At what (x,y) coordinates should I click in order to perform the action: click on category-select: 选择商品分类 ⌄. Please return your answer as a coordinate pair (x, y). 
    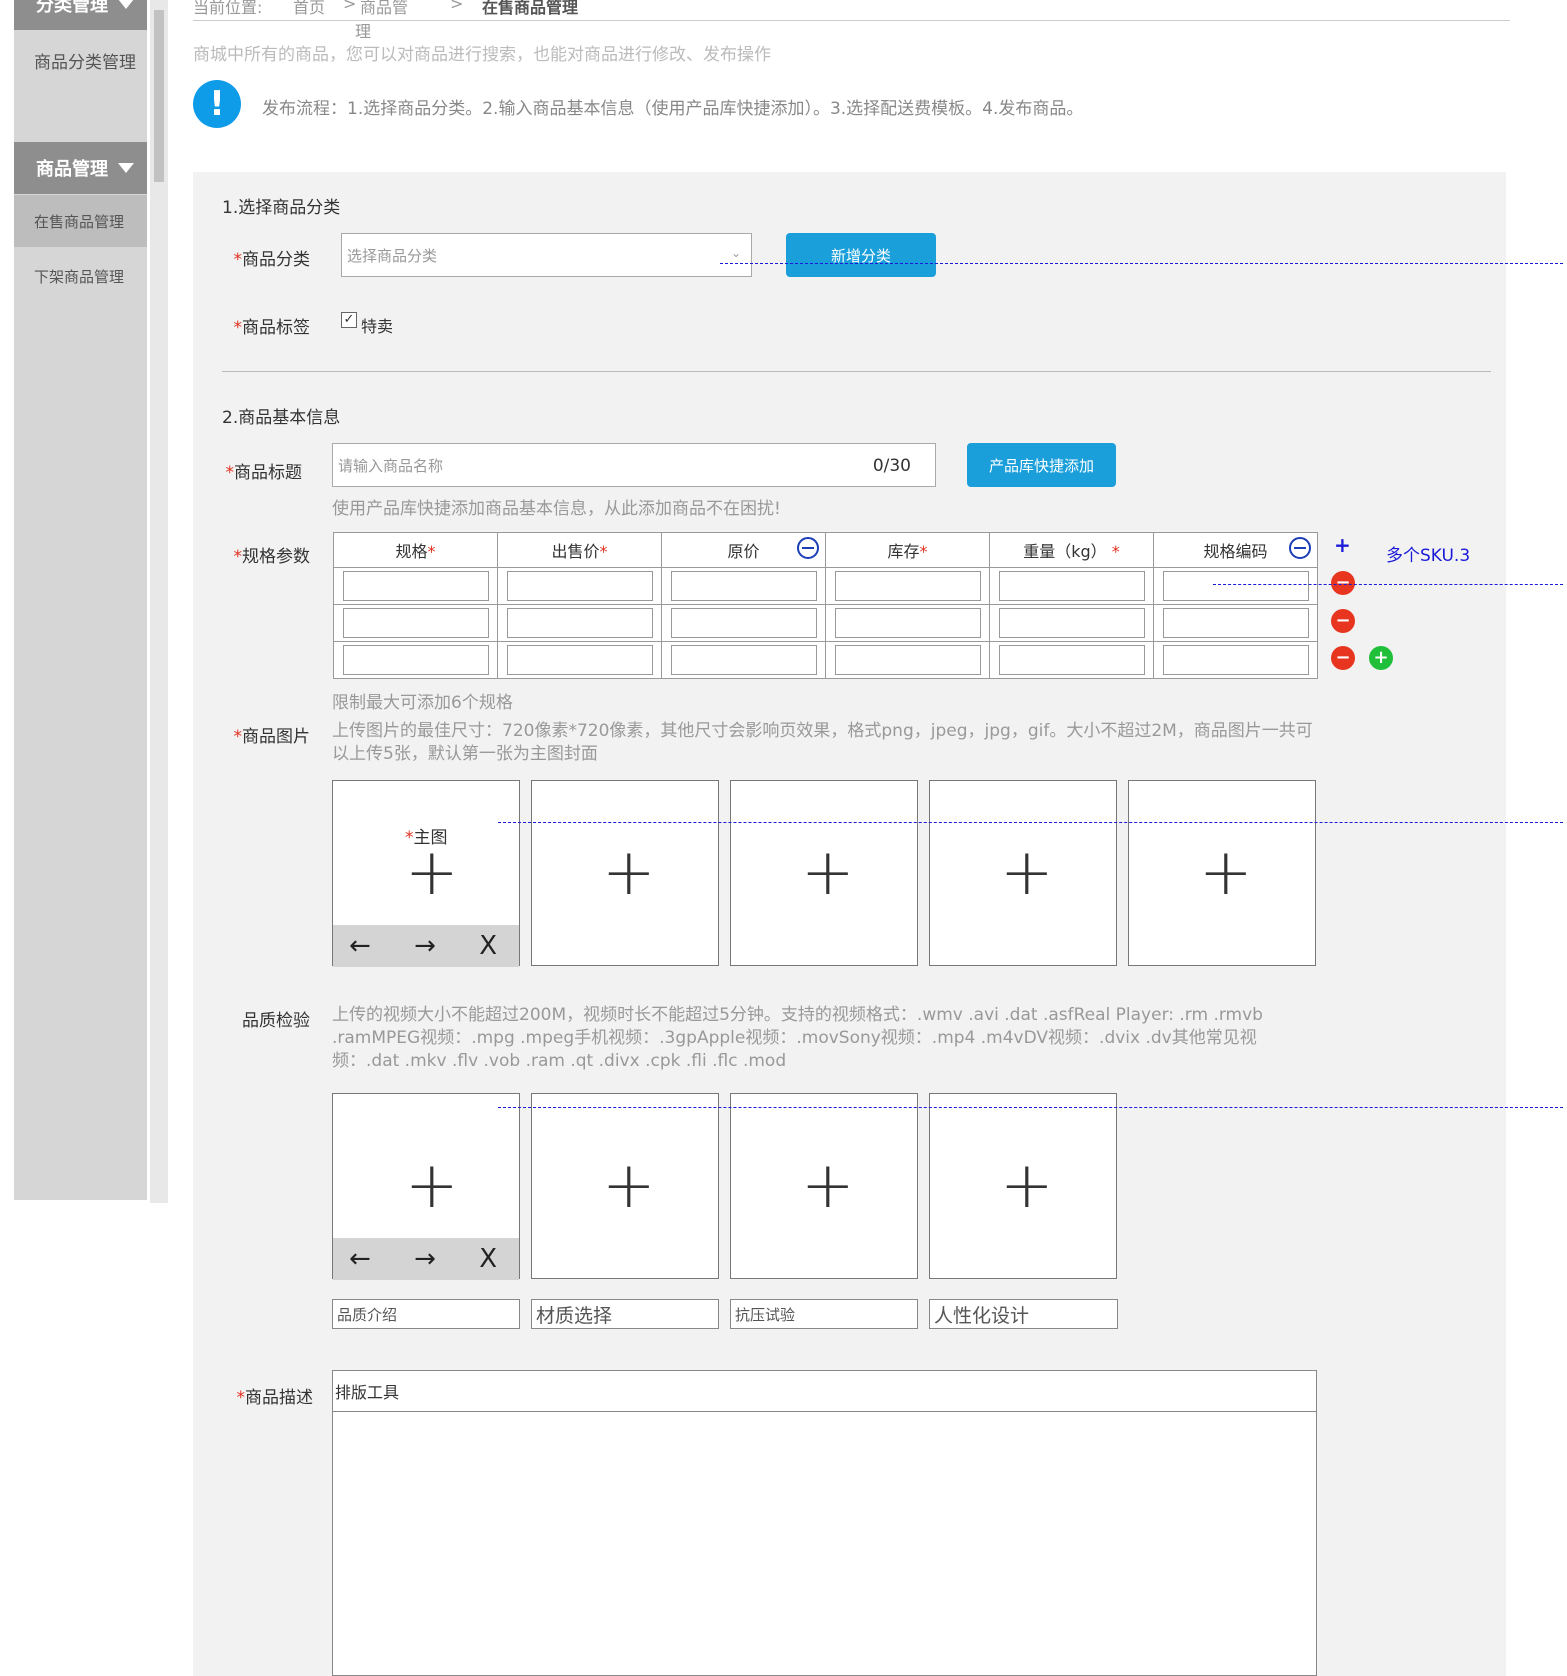
    Looking at the image, I should click on (546, 255).